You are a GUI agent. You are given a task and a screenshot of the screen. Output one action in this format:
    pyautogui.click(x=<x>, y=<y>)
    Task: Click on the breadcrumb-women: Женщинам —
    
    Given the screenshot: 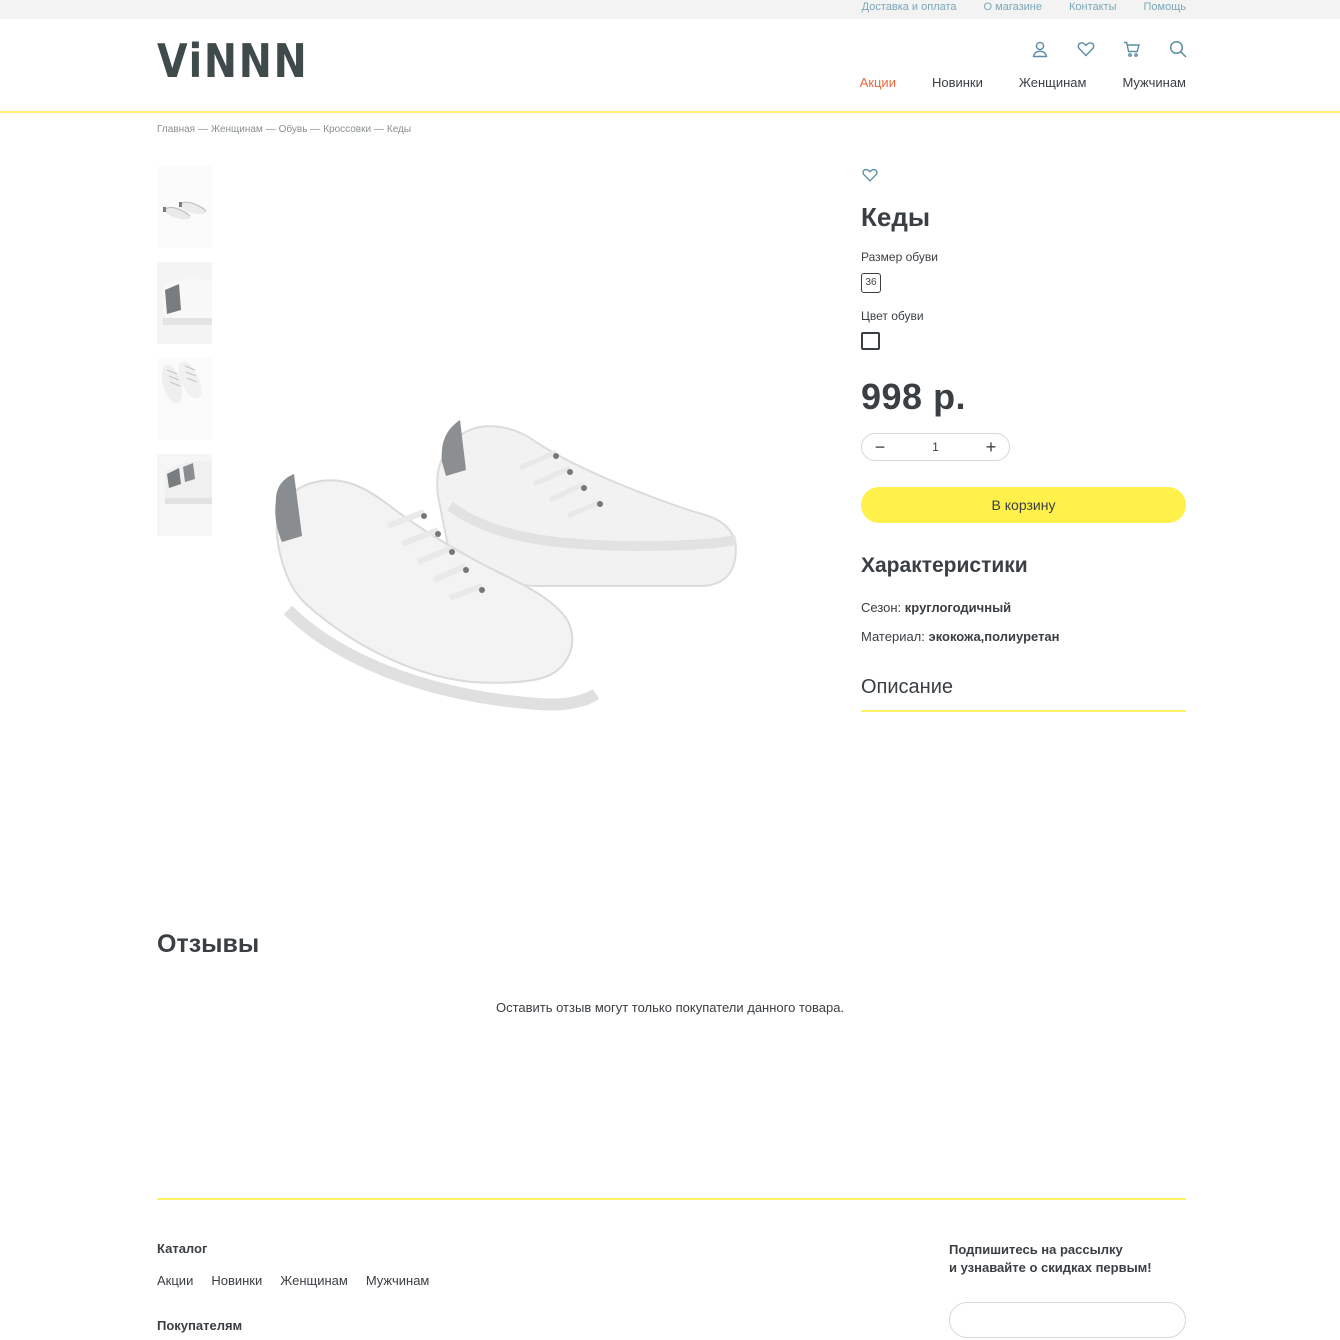 What is the action you would take?
    pyautogui.click(x=243, y=129)
    